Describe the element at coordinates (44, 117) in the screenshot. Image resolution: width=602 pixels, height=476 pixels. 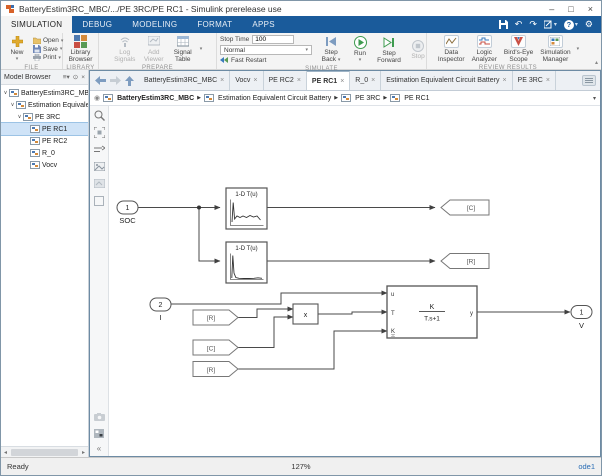
I see `tree-node: ∨ PE 3RC` at that location.